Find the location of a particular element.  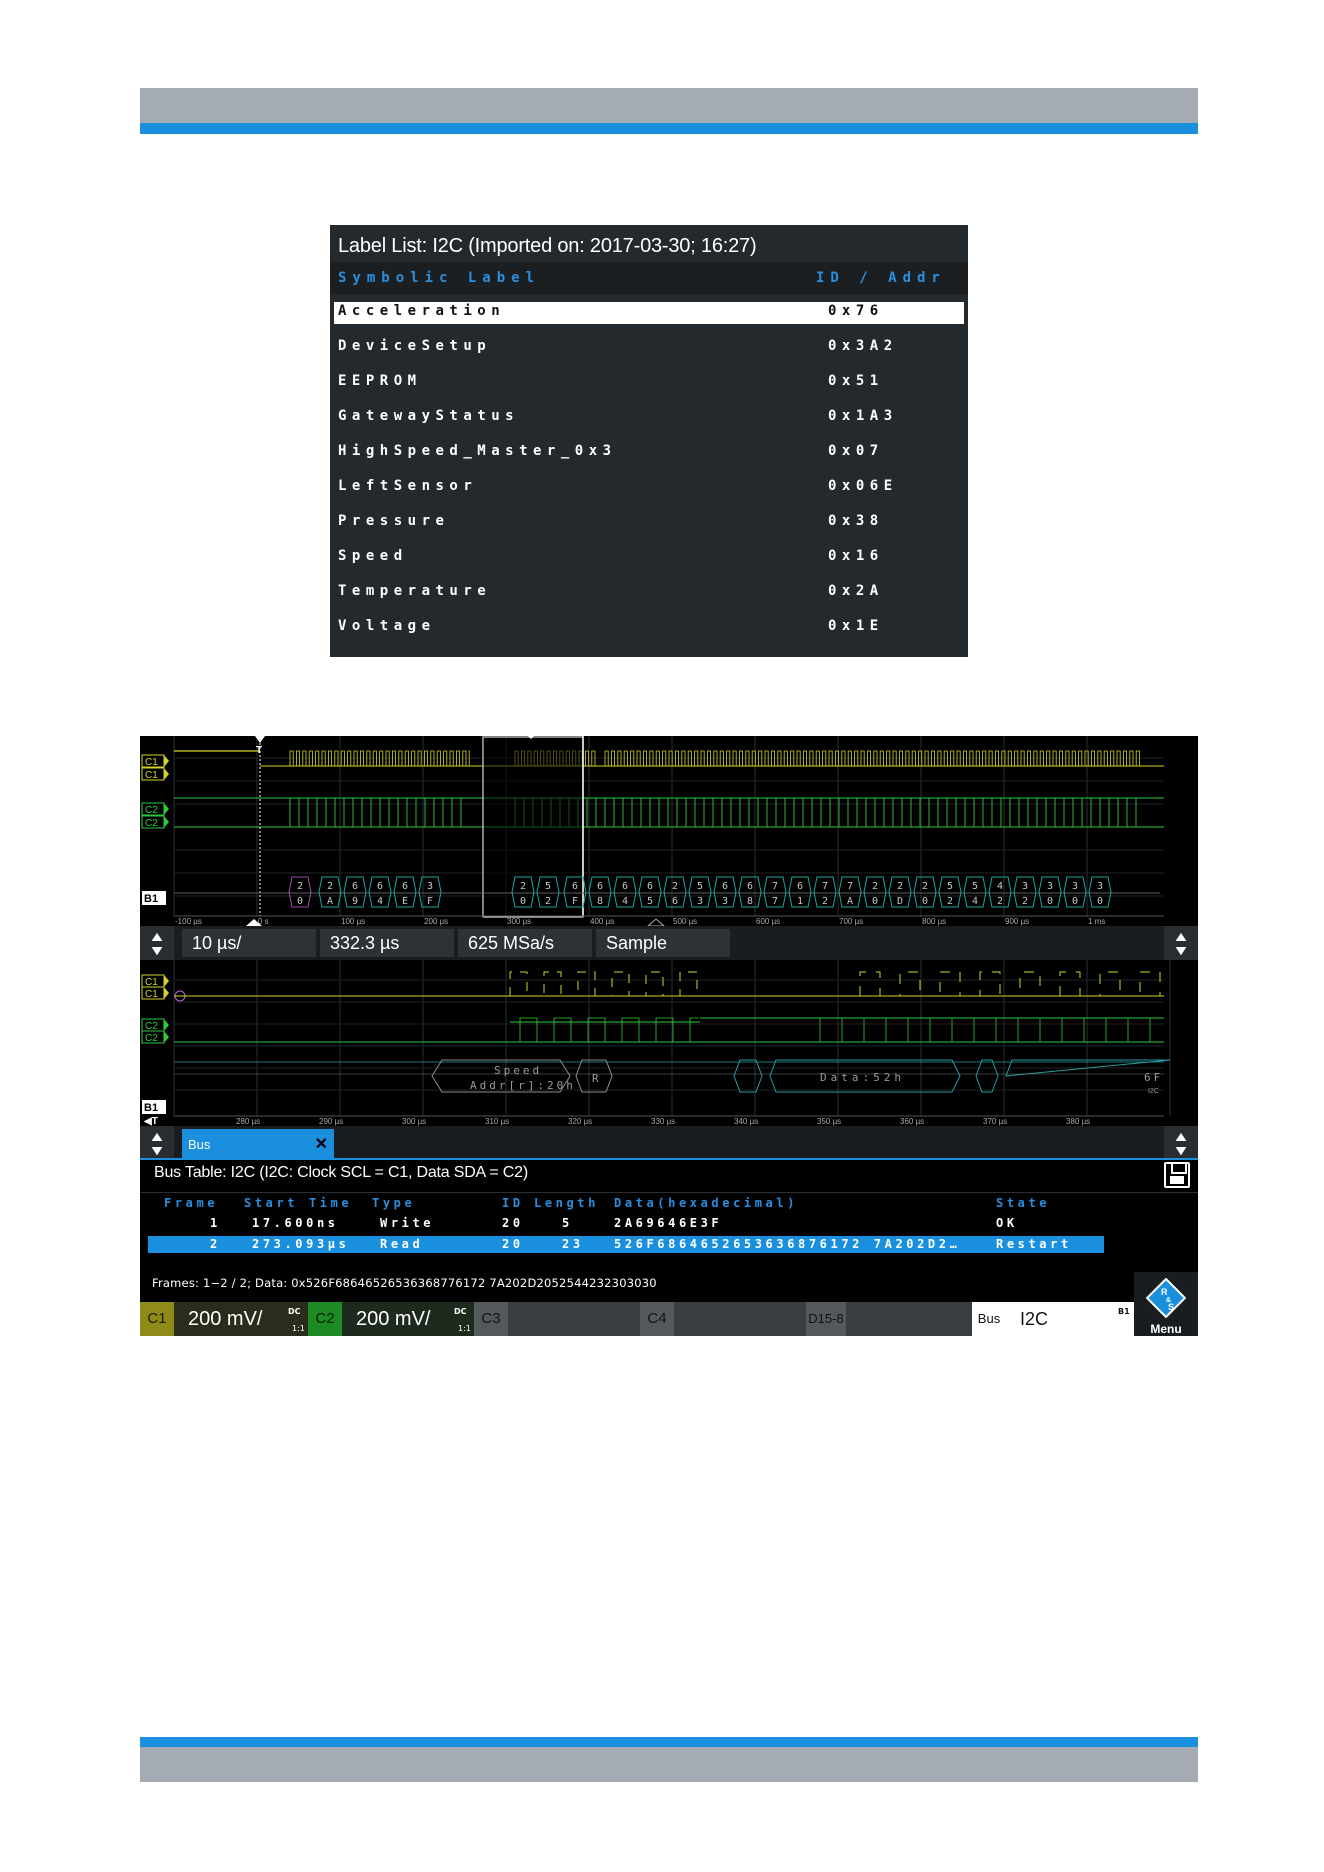

col-frame: Frame is located at coordinates (191, 1203).